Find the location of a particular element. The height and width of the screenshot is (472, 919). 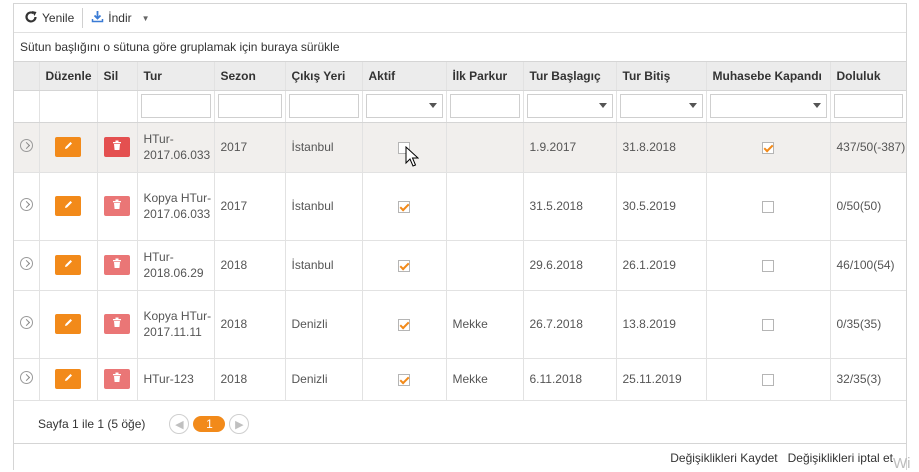

cell-start-date: 6.11.2018 is located at coordinates (570, 379).